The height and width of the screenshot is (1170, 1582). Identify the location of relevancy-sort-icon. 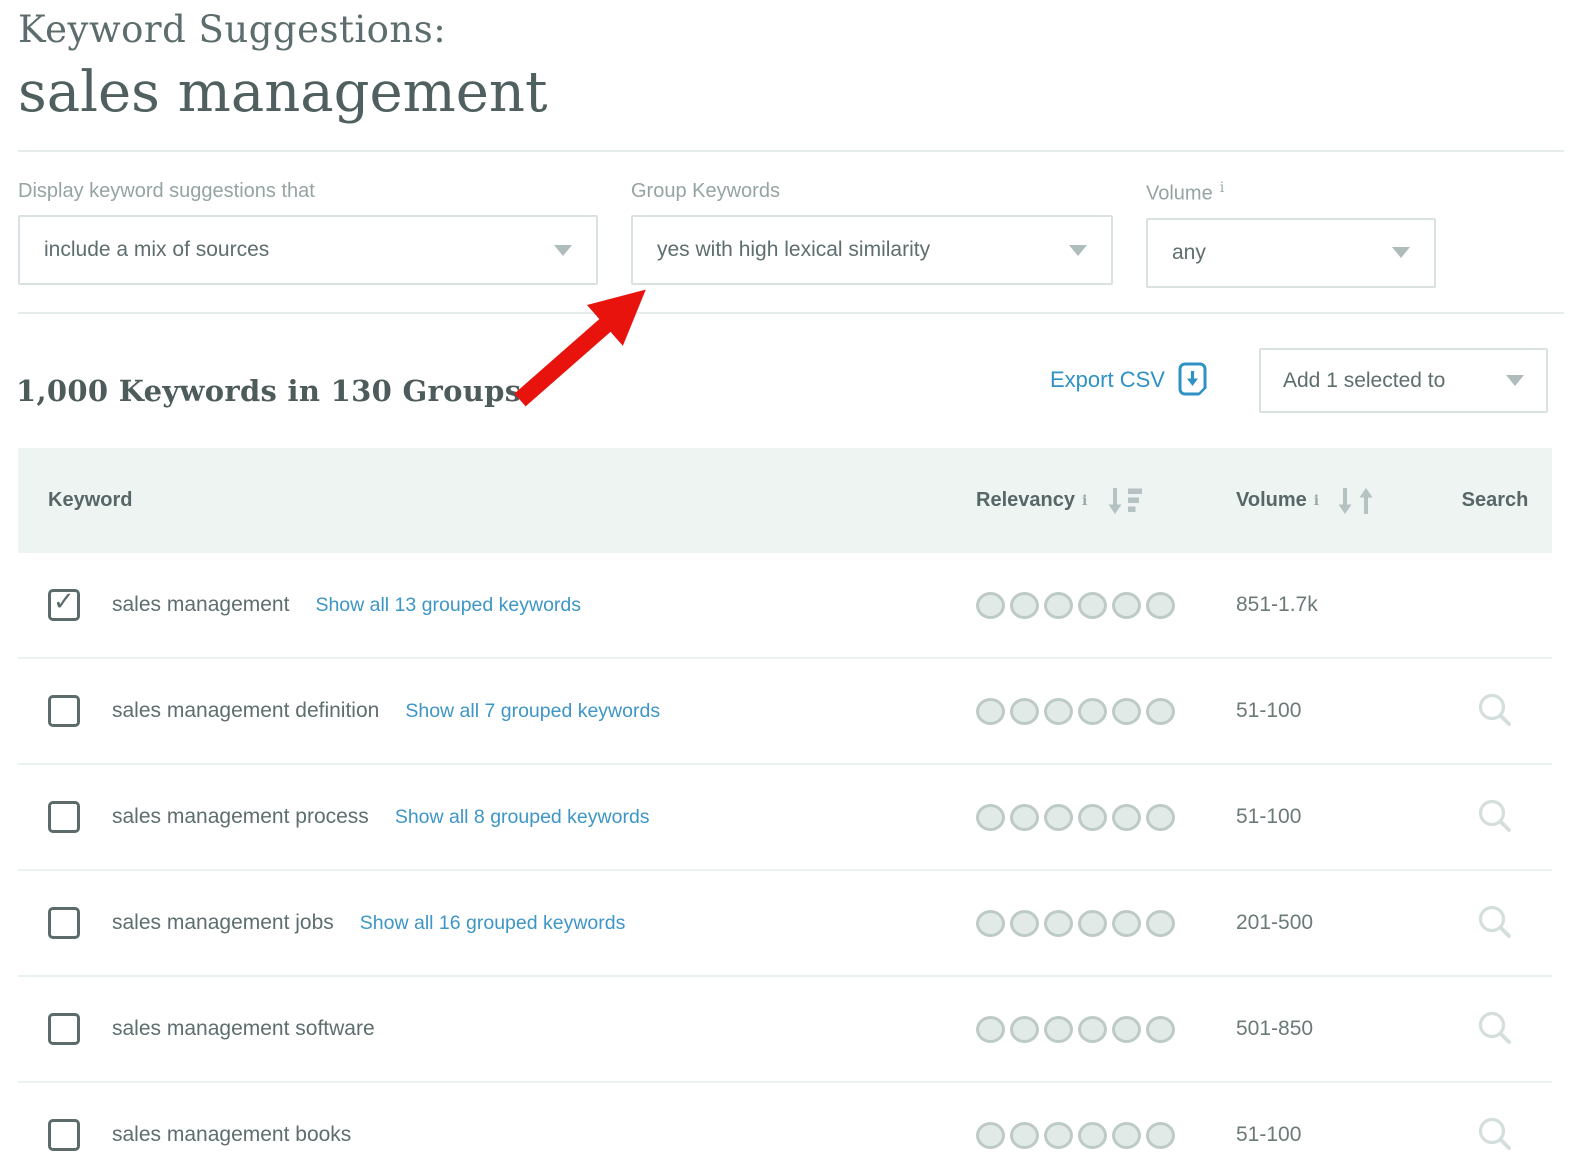
(1125, 501).